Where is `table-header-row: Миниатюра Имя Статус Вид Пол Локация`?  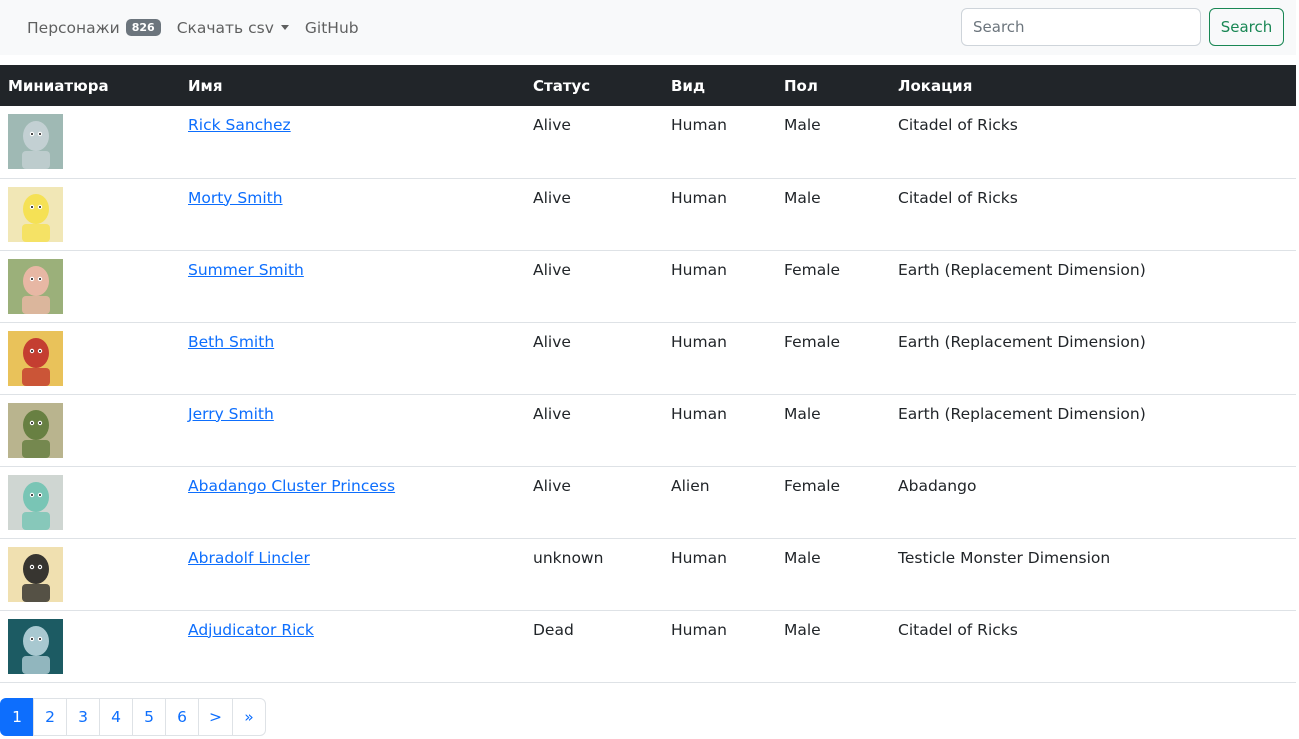 table-header-row: Миниатюра Имя Статус Вид Пол Локация is located at coordinates (648, 85).